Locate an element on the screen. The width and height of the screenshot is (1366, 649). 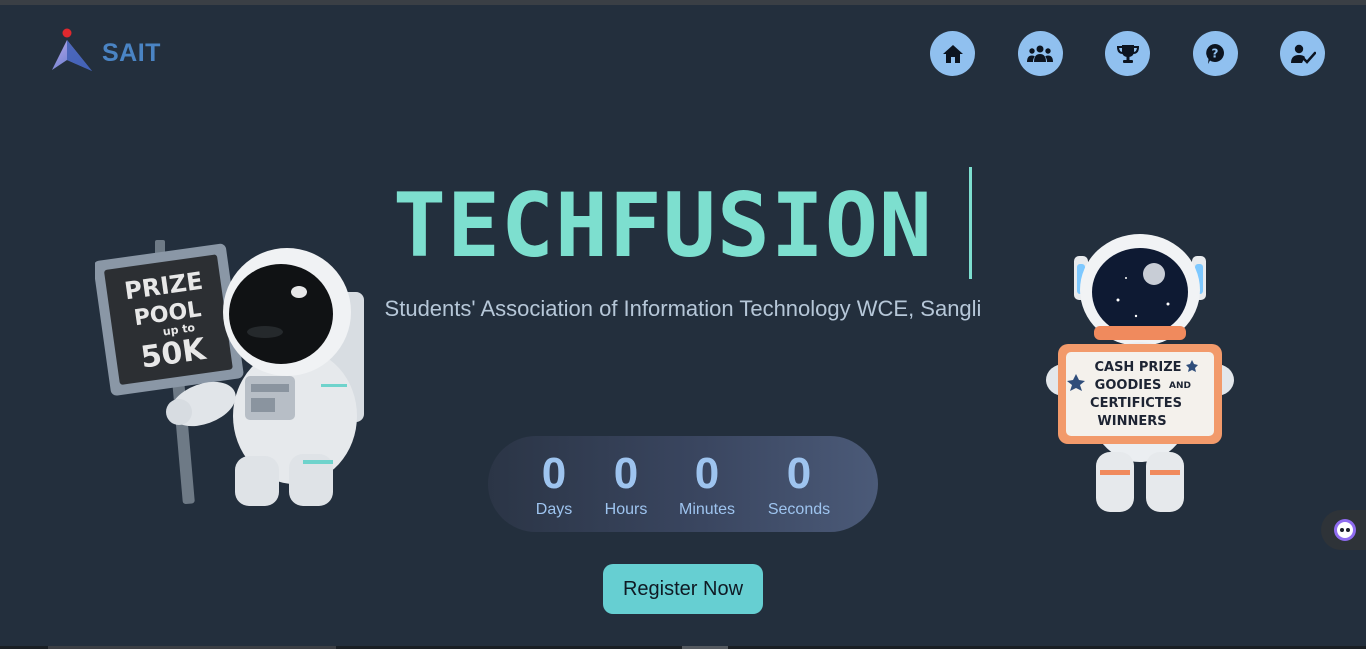
nav-faq-button: ? is located at coordinates (1215, 53).